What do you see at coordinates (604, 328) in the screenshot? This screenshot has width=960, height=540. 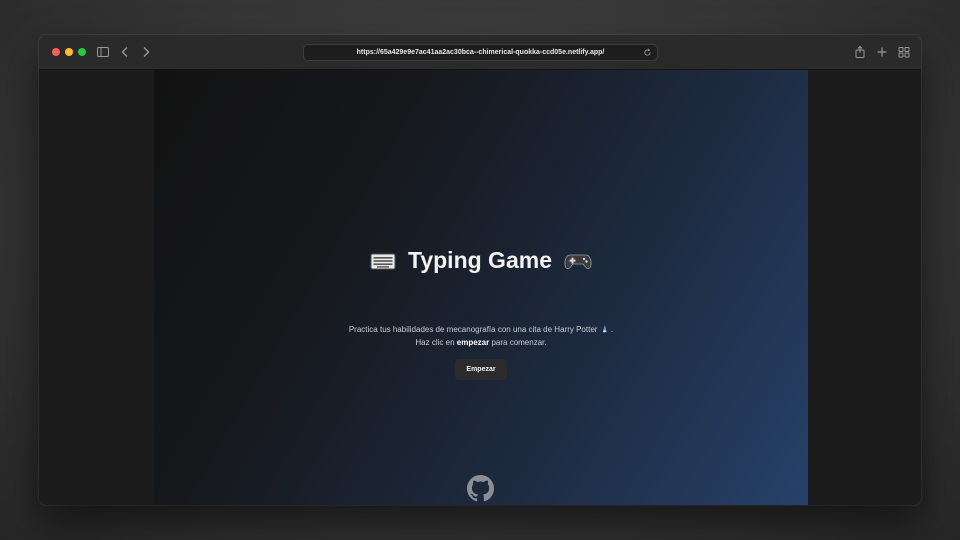 I see `wizard-icon` at bounding box center [604, 328].